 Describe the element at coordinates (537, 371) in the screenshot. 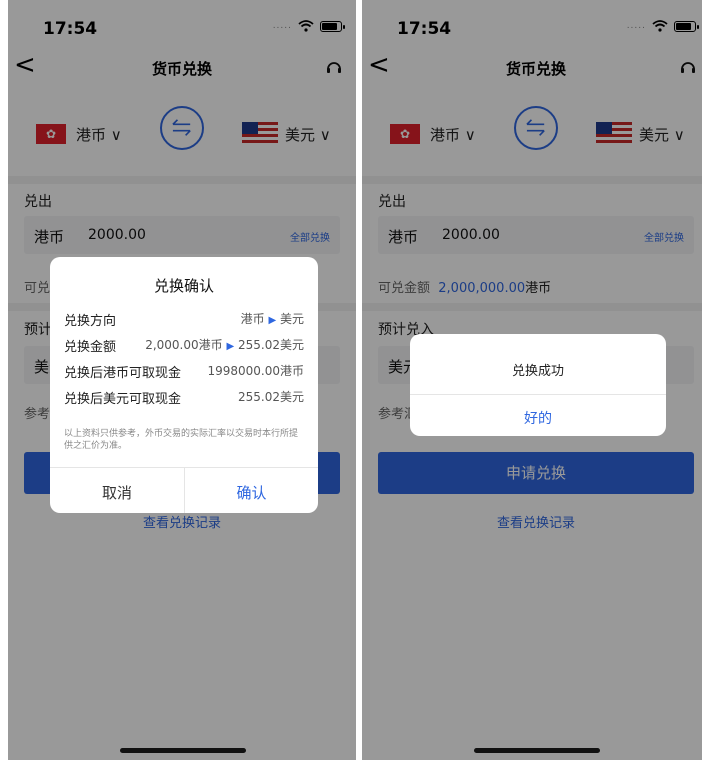

I see `success-message: 兑换成功` at that location.